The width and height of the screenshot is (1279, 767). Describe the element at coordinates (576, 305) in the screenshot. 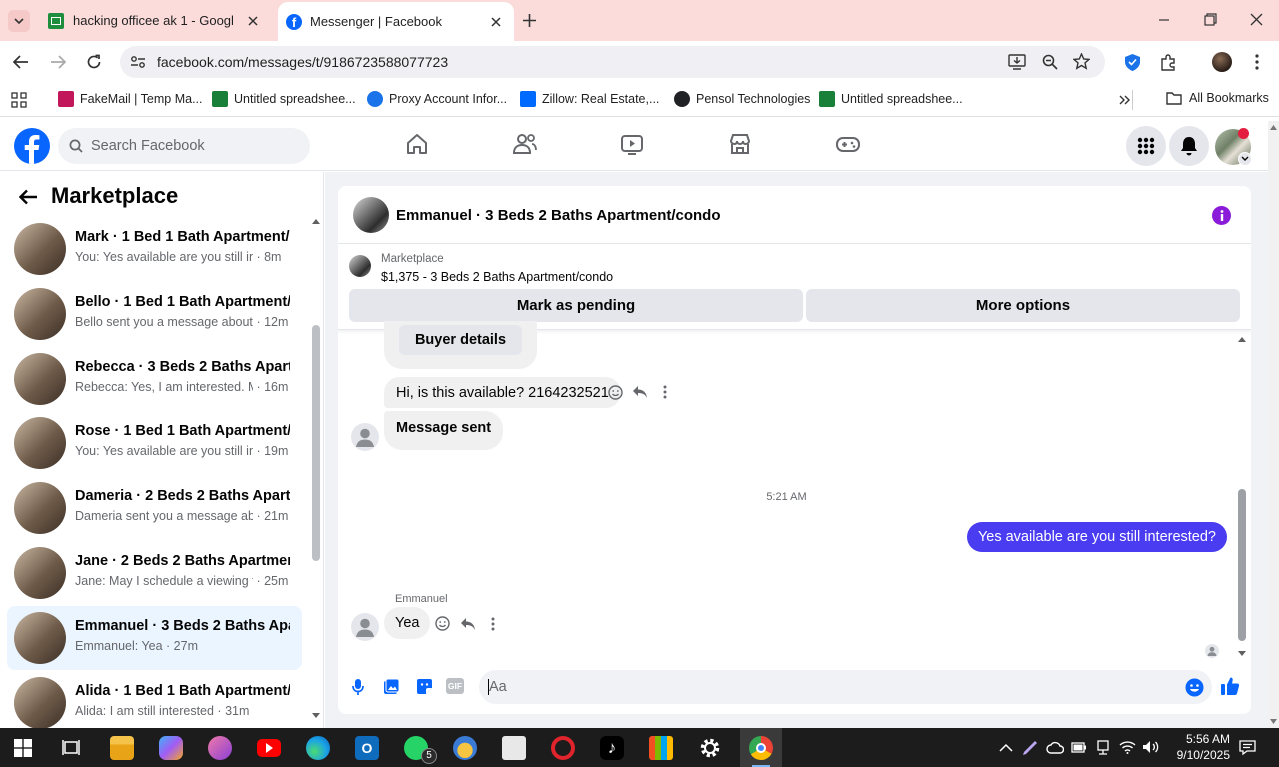

I see `mark-as-pending-button: Mark as pending` at that location.